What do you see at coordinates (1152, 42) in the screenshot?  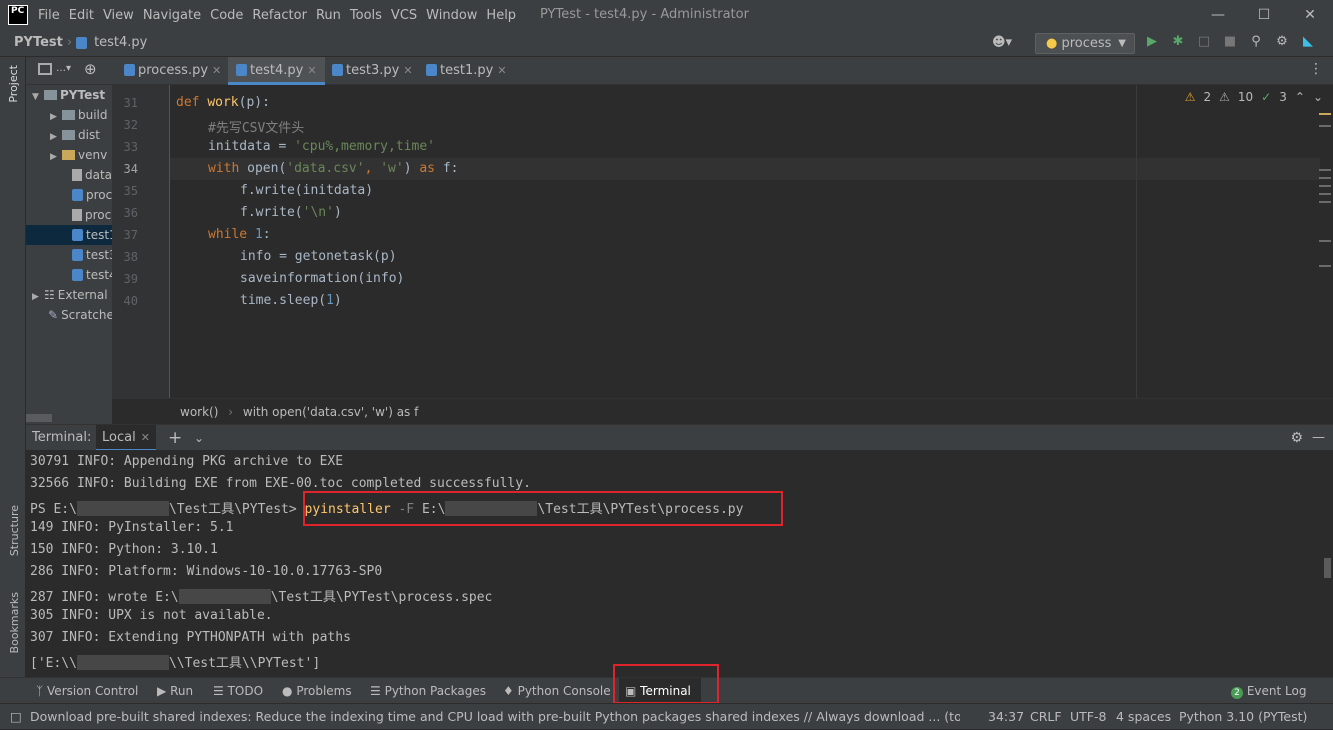 I see `run-icon: ▶` at bounding box center [1152, 42].